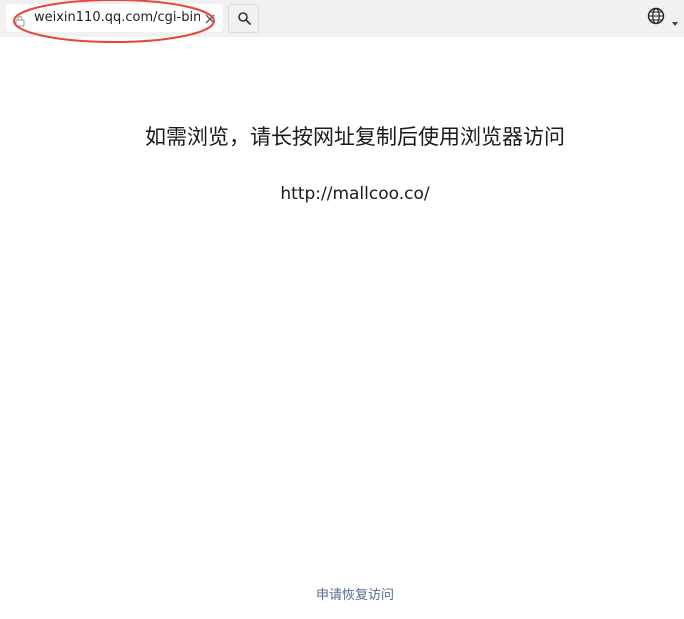 The height and width of the screenshot is (619, 684). Describe the element at coordinates (355, 194) in the screenshot. I see `blocked-url: http://mallcoo.co/` at that location.